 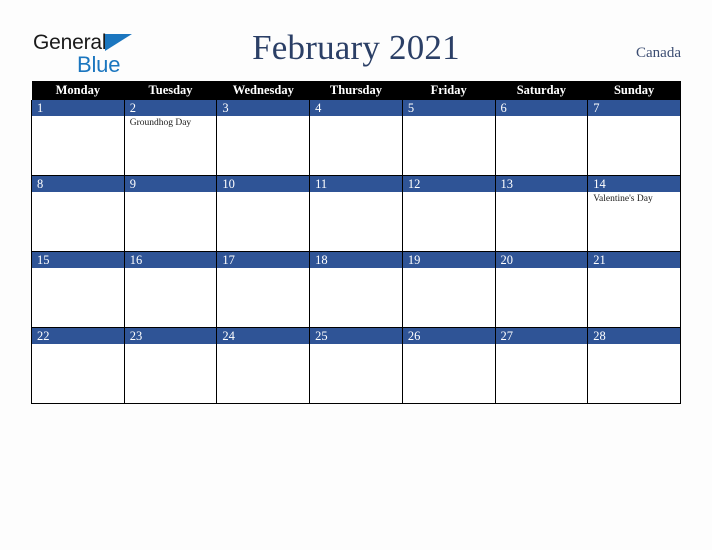 I want to click on day-number: 22, so click(x=78, y=336).